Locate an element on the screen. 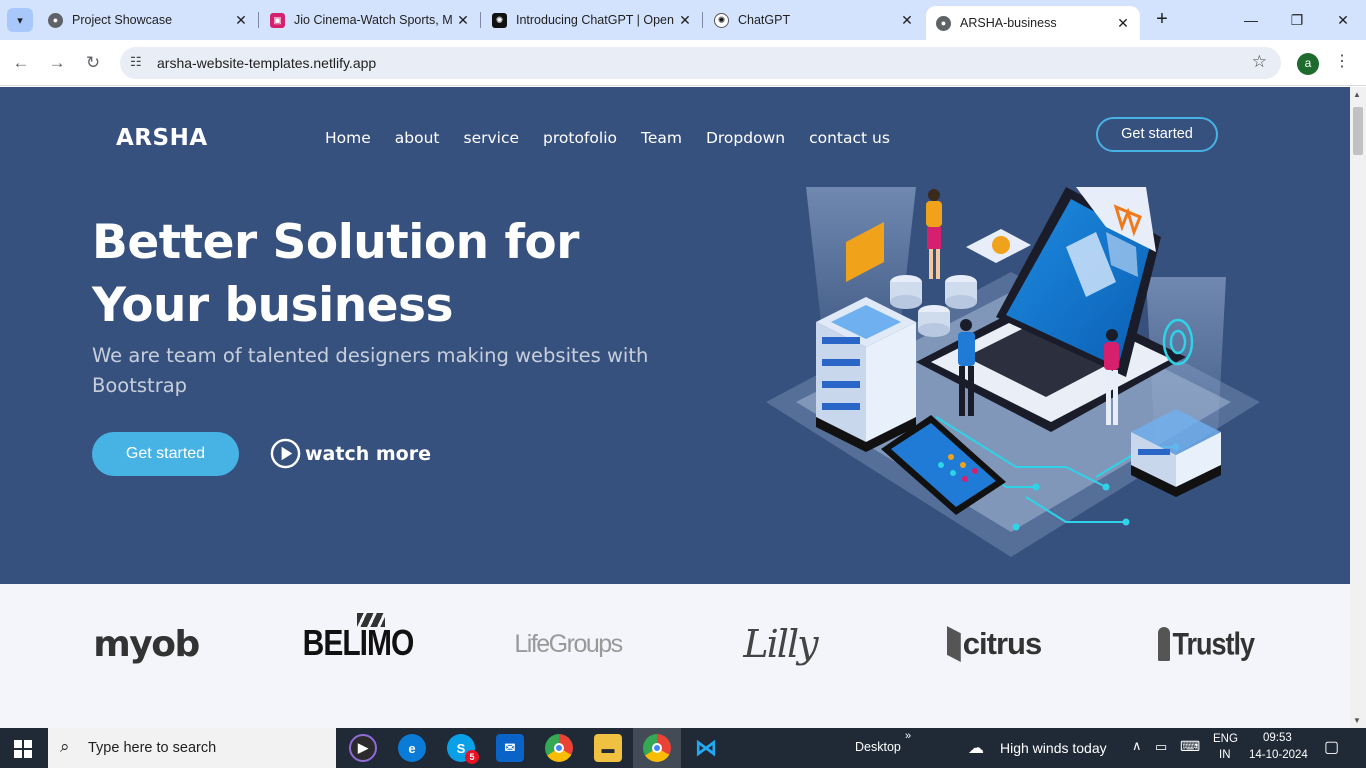 The height and width of the screenshot is (768, 1366). chevron-down-icon: ▾ is located at coordinates (20, 20).